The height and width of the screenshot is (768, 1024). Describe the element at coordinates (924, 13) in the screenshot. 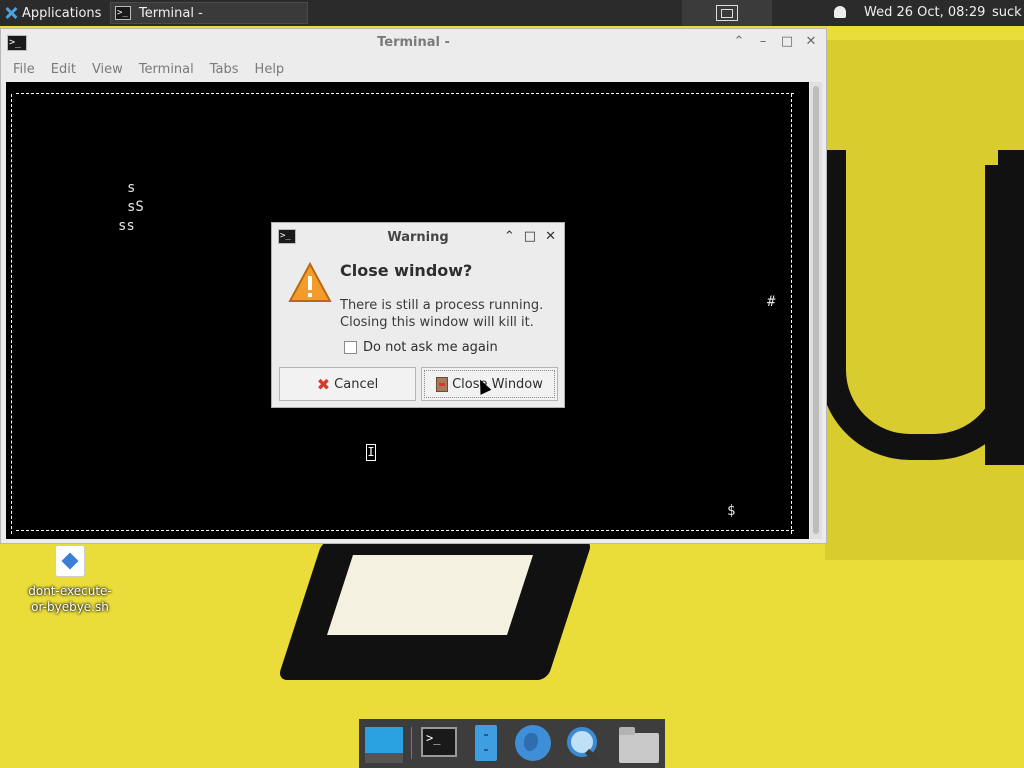

I see `clock: Wed 26 Oct, 08:29` at that location.